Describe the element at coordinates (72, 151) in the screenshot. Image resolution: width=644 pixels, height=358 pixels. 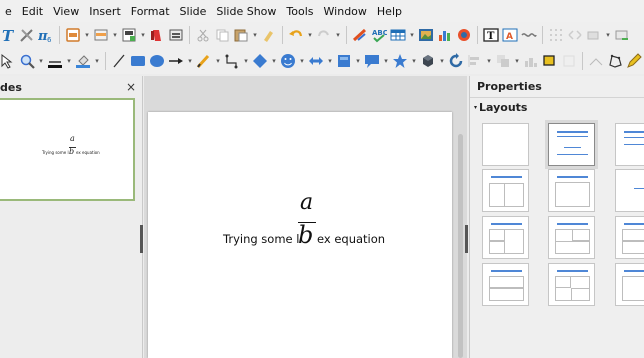
I see `thumbnail-denominator: b` at that location.